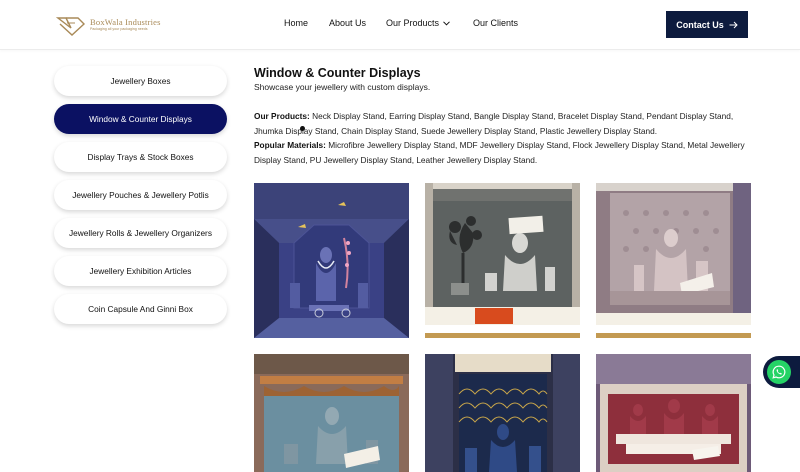 This screenshot has width=800, height=472. I want to click on gallery-image-mauve-tufted-display, so click(673, 260).